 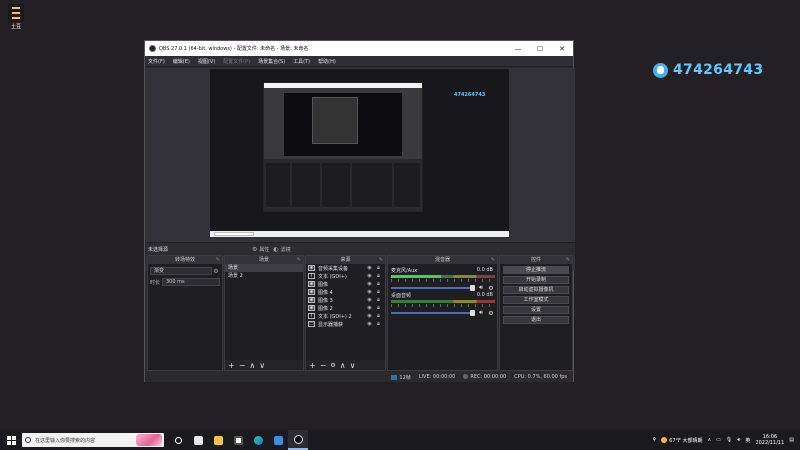 I want to click on source-item: T 文本 (GDI+) 2 ◉ 🔒︎, so click(x=345, y=316).